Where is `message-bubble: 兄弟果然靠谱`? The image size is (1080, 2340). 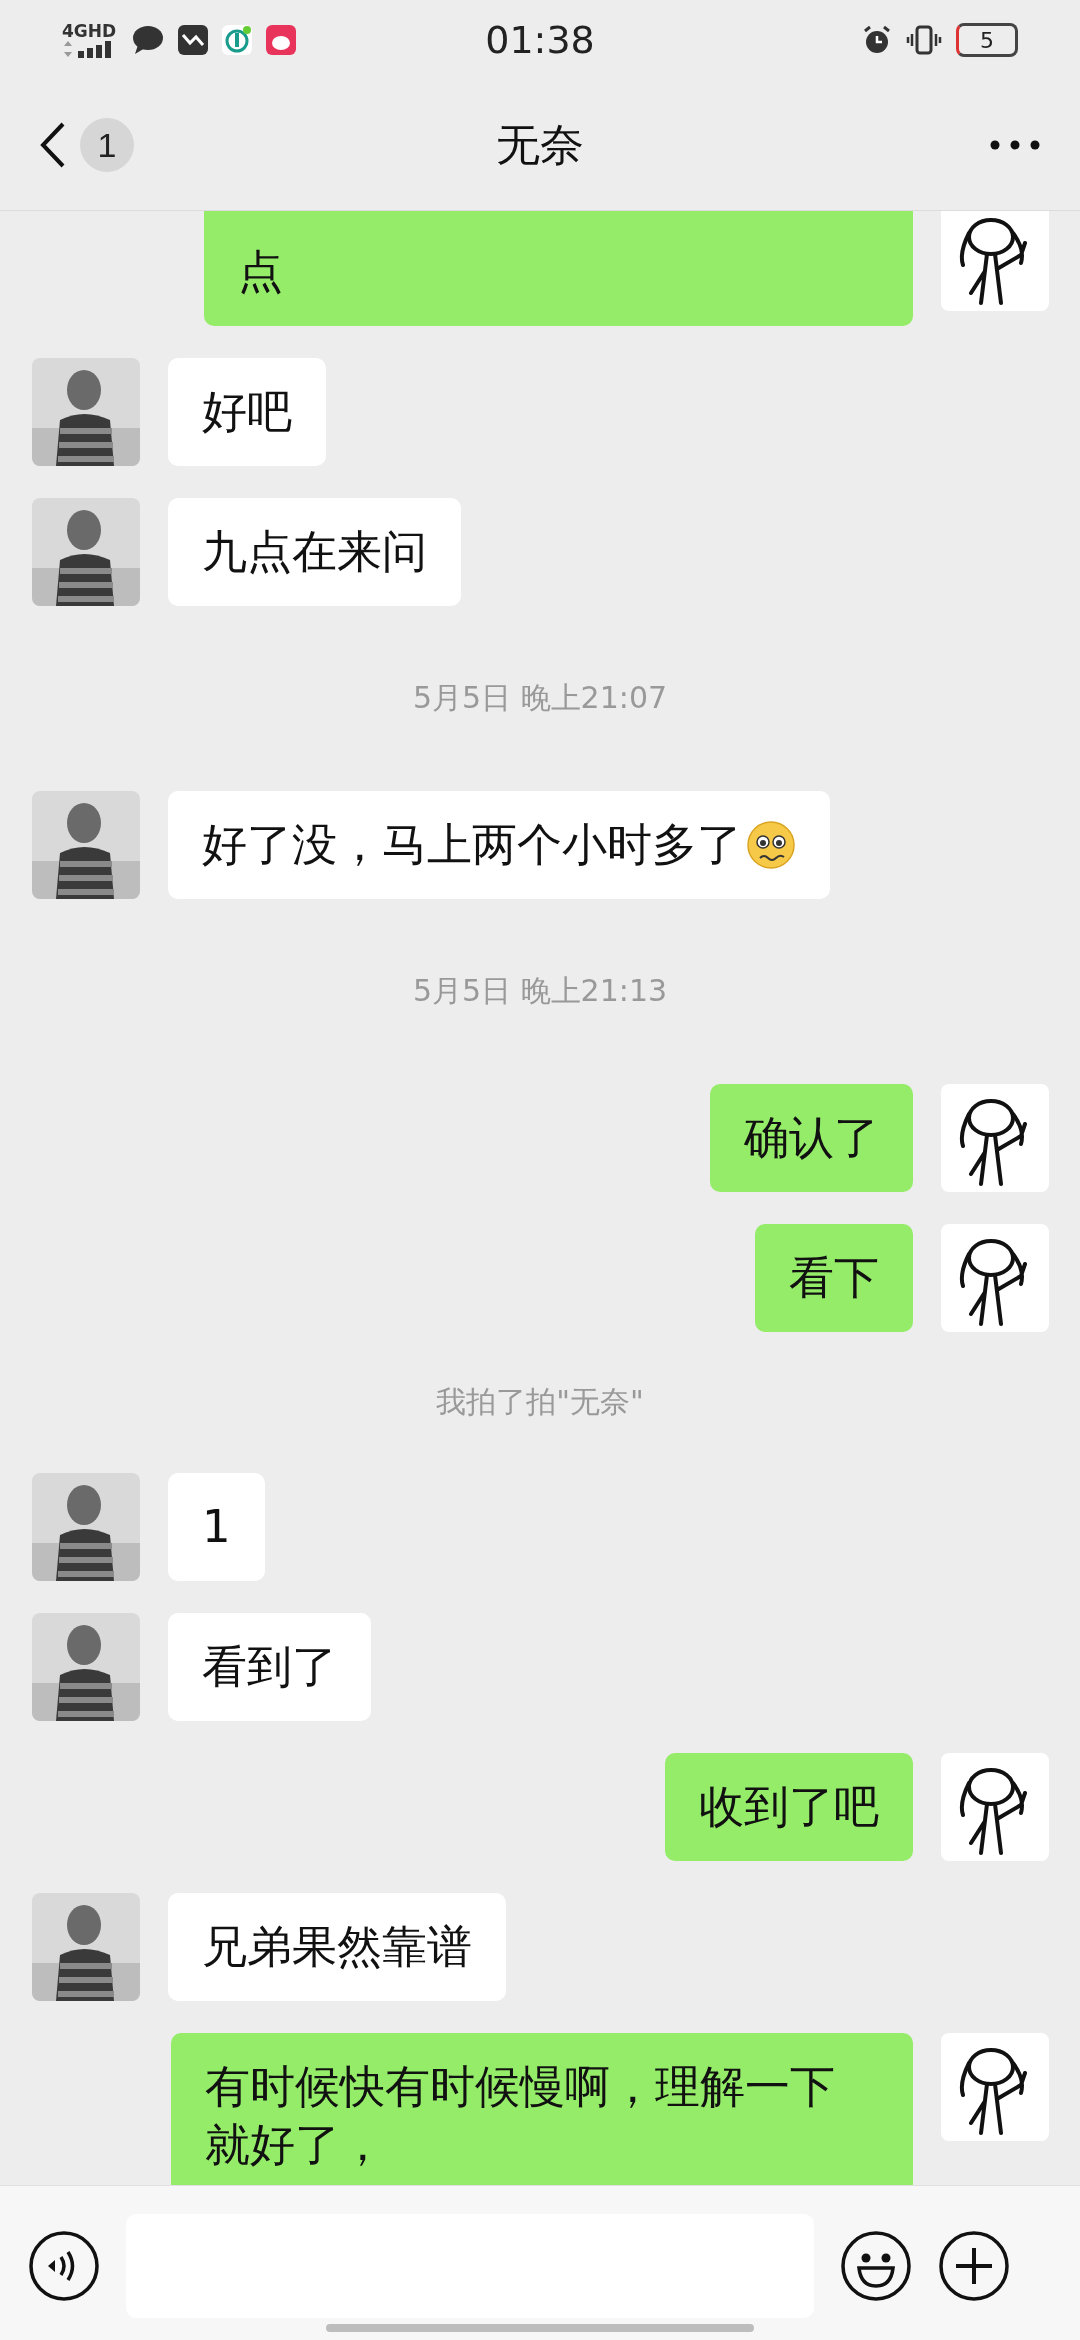
message-bubble: 兄弟果然靠谱 is located at coordinates (337, 1947).